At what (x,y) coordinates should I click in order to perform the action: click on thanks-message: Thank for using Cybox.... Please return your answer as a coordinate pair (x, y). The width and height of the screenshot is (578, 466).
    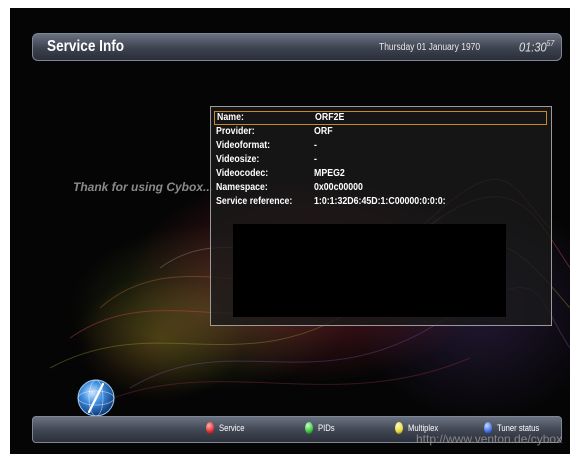
    Looking at the image, I should click on (143, 187).